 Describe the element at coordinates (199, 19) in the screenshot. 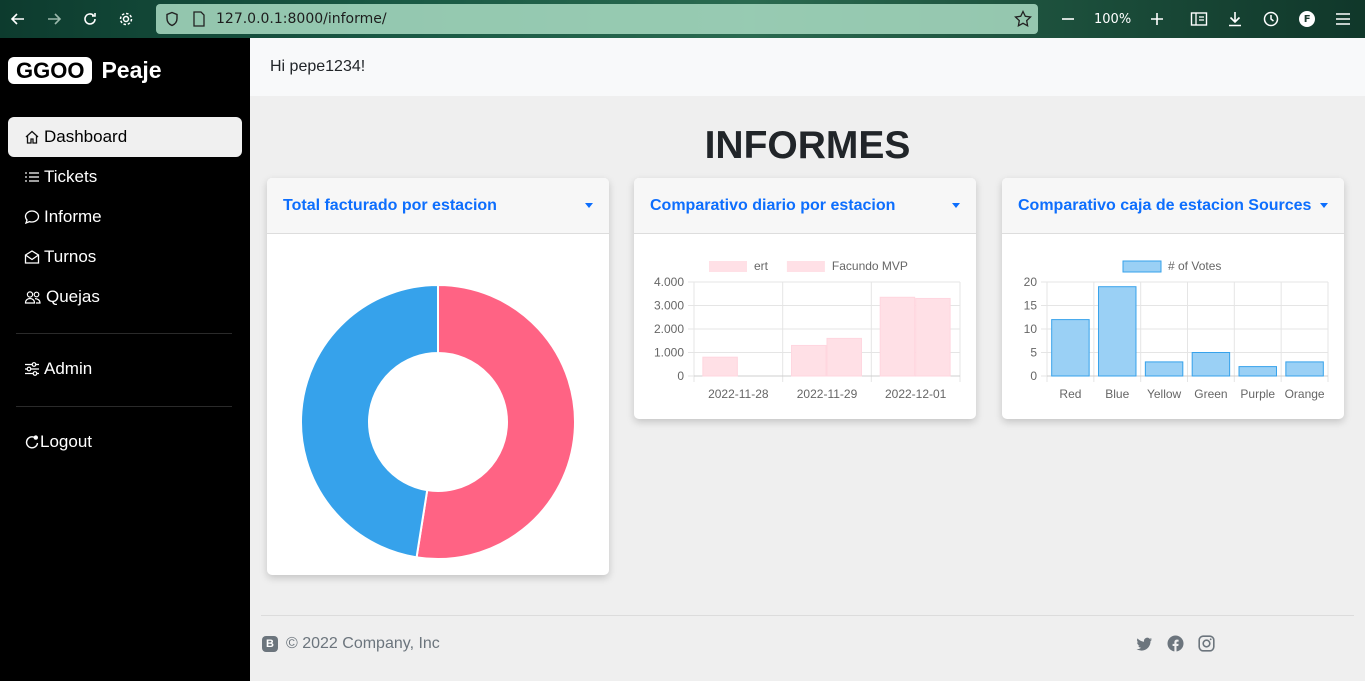

I see `page-icon` at that location.